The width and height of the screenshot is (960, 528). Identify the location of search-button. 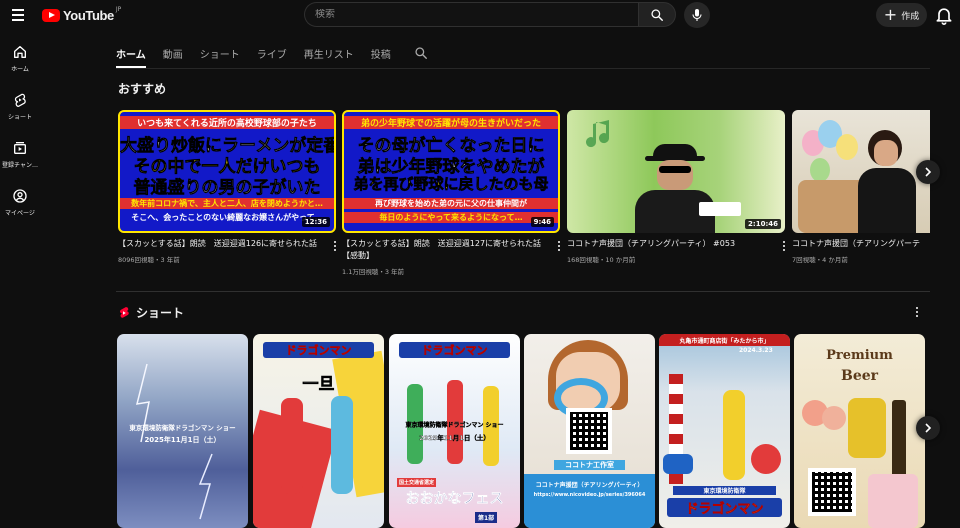
(657, 14).